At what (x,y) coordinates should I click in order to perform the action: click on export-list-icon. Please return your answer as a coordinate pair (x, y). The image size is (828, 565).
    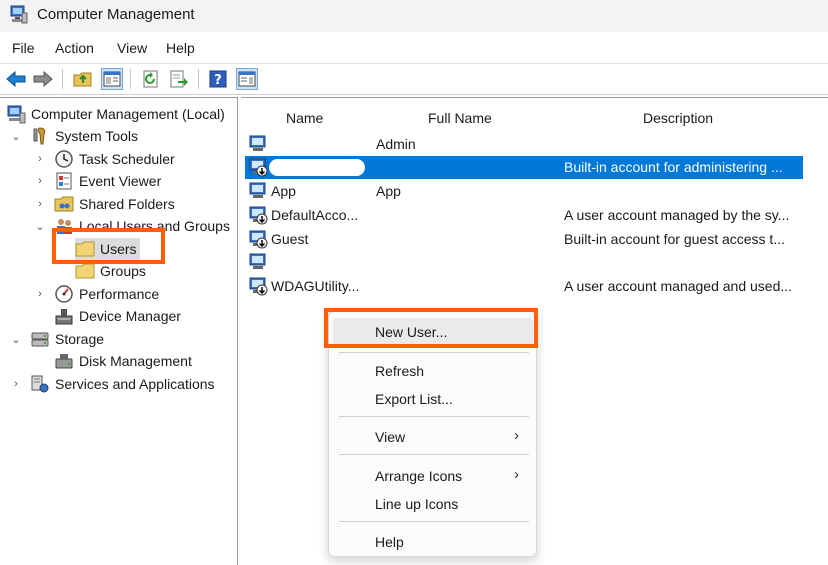
    Looking at the image, I should click on (179, 79).